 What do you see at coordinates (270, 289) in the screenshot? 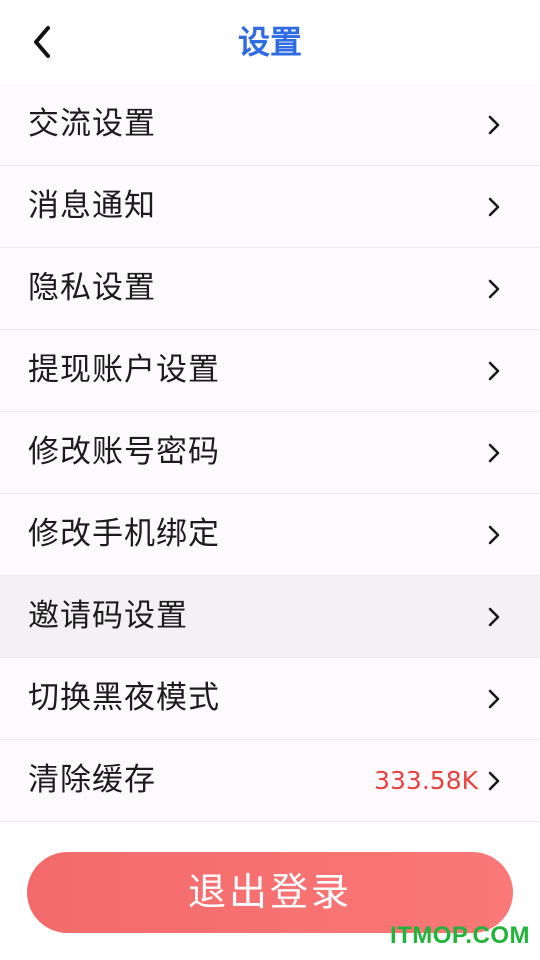
I see `settings-item-privacy: 隐私设置` at bounding box center [270, 289].